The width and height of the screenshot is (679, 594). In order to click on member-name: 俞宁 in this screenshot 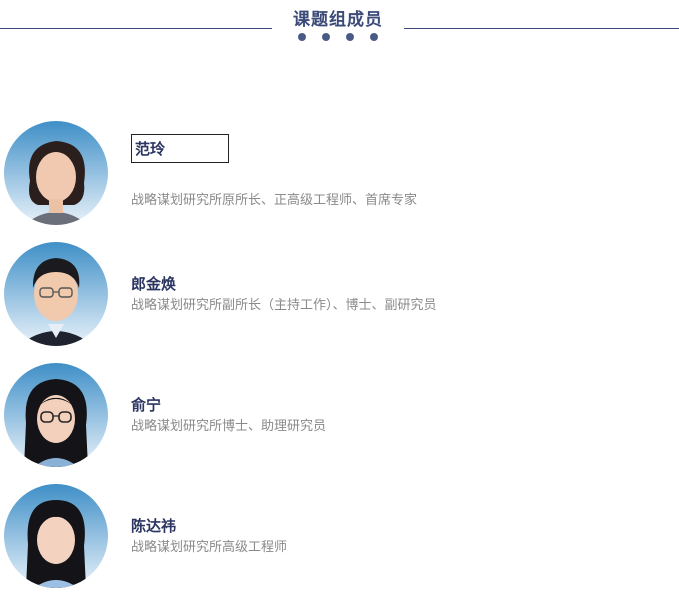, I will do `click(146, 405)`.